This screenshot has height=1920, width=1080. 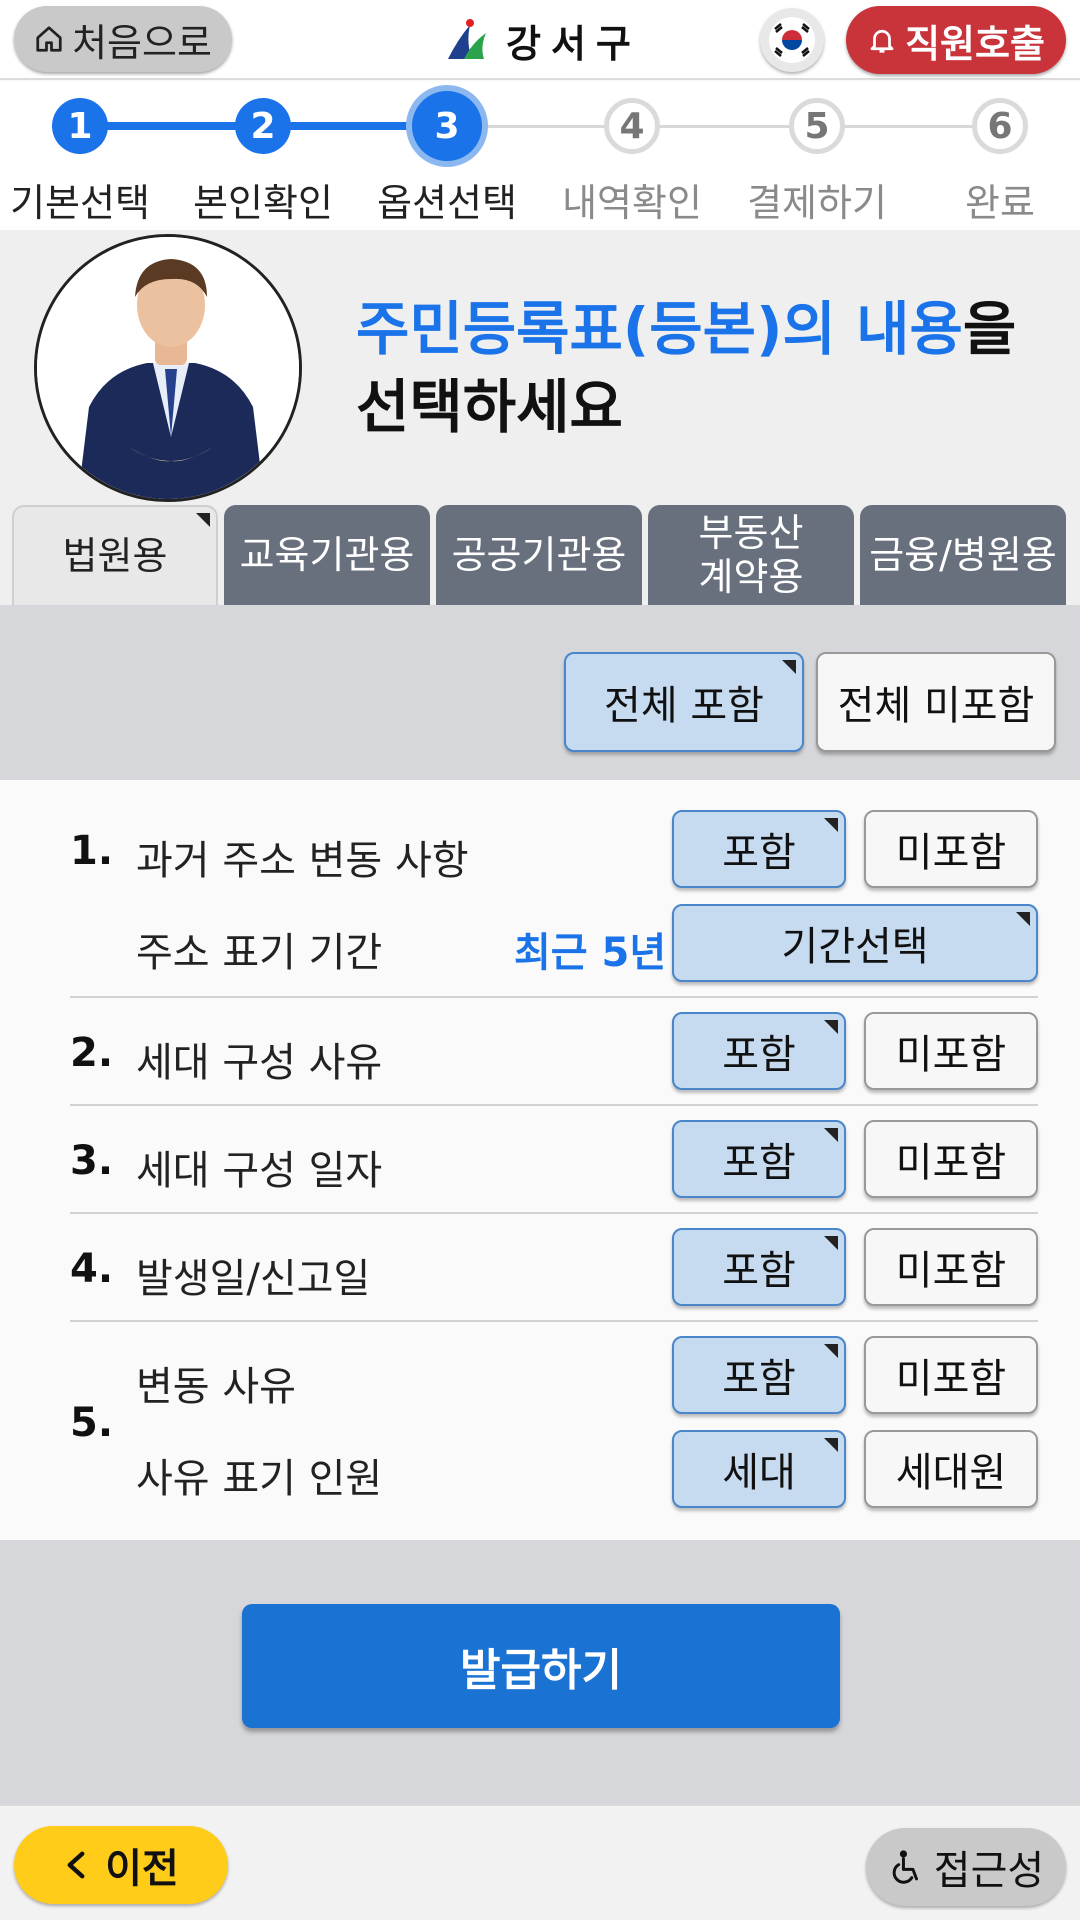 I want to click on step-6: 6 완료, so click(x=994, y=162).